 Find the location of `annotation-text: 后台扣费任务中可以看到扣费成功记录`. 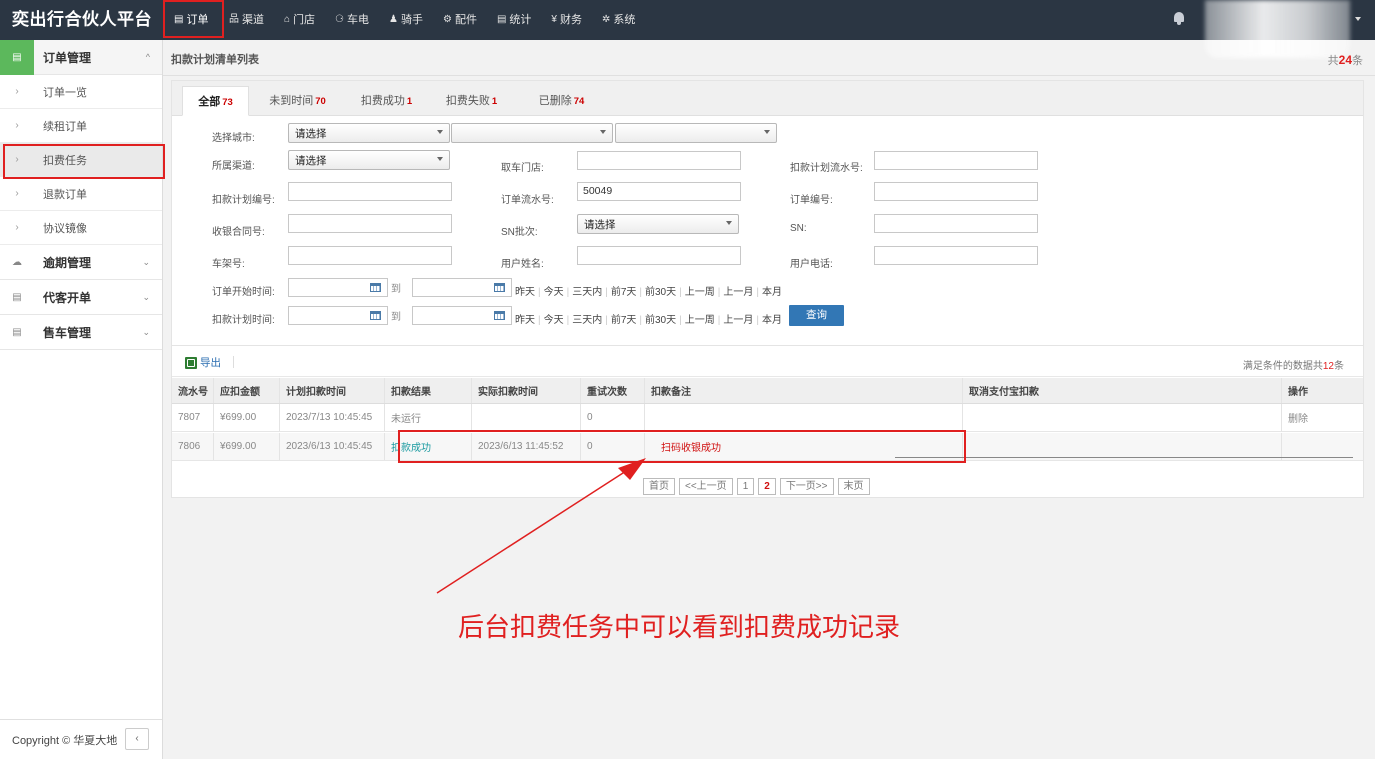

annotation-text: 后台扣费任务中可以看到扣费成功记录 is located at coordinates (679, 627).